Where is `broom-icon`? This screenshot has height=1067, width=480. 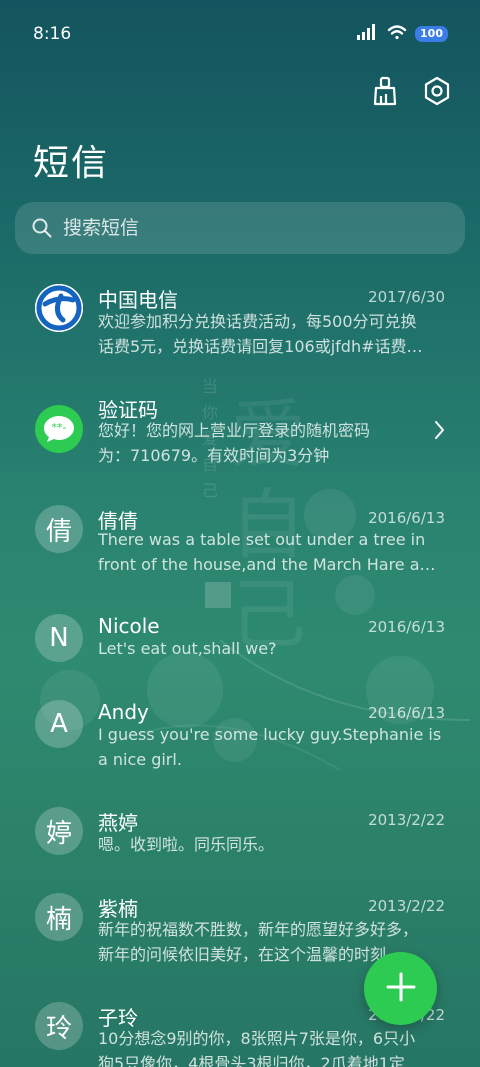
broom-icon is located at coordinates (385, 93).